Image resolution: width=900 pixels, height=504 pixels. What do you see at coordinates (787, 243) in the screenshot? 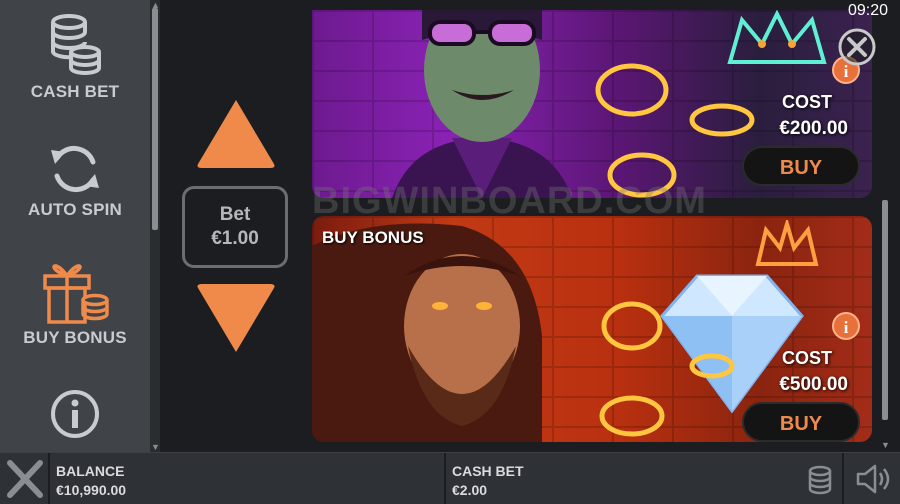
I see `neon-crown-icon` at bounding box center [787, 243].